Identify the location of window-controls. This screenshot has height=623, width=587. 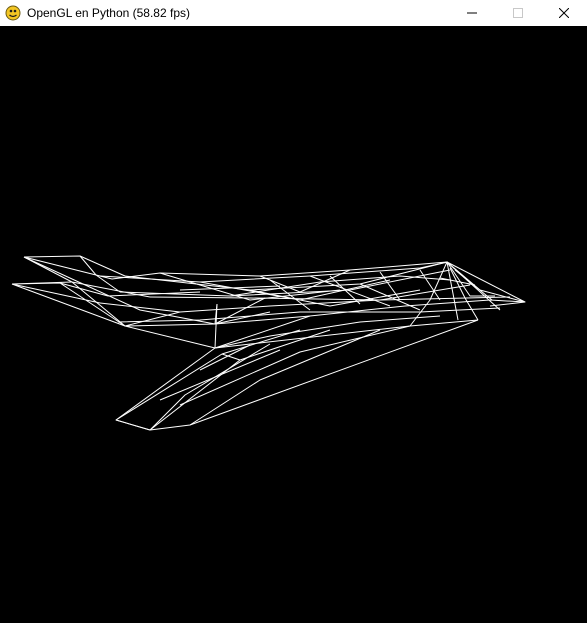
(518, 13).